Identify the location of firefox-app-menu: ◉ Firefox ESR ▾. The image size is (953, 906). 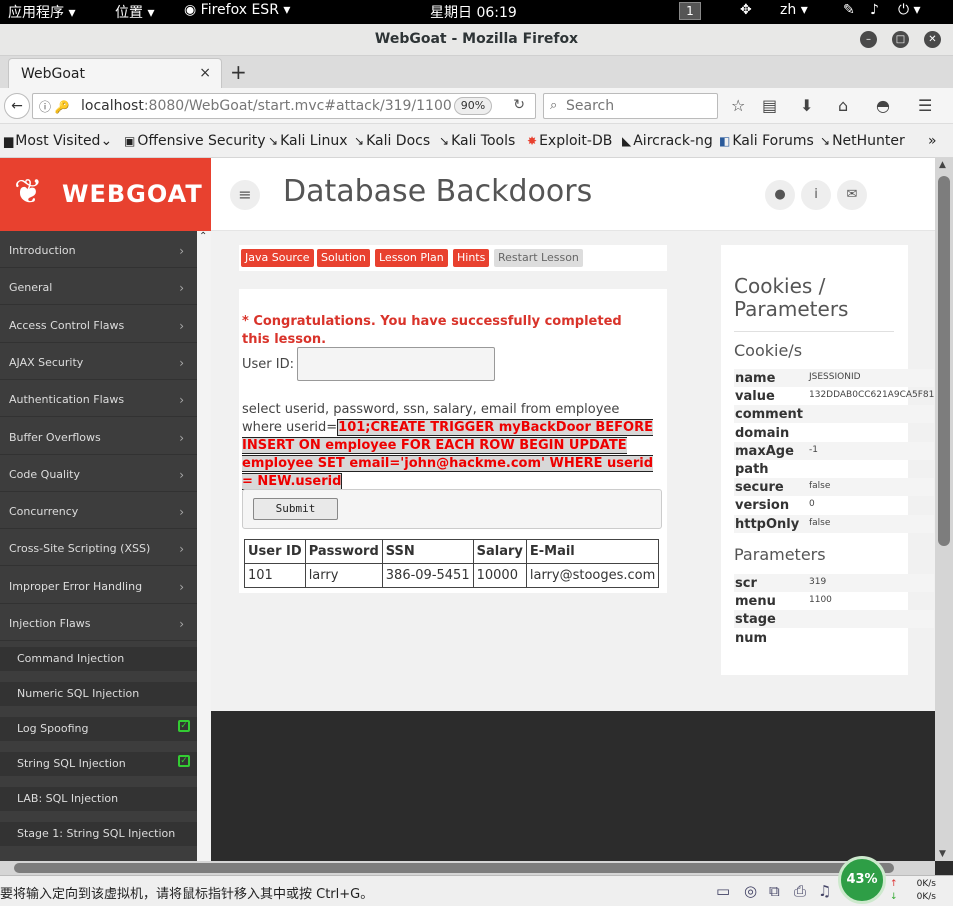
(237, 10).